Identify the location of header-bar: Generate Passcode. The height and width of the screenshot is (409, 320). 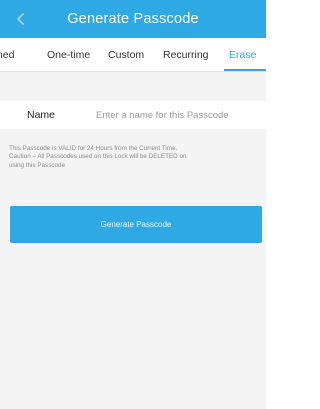
(133, 19).